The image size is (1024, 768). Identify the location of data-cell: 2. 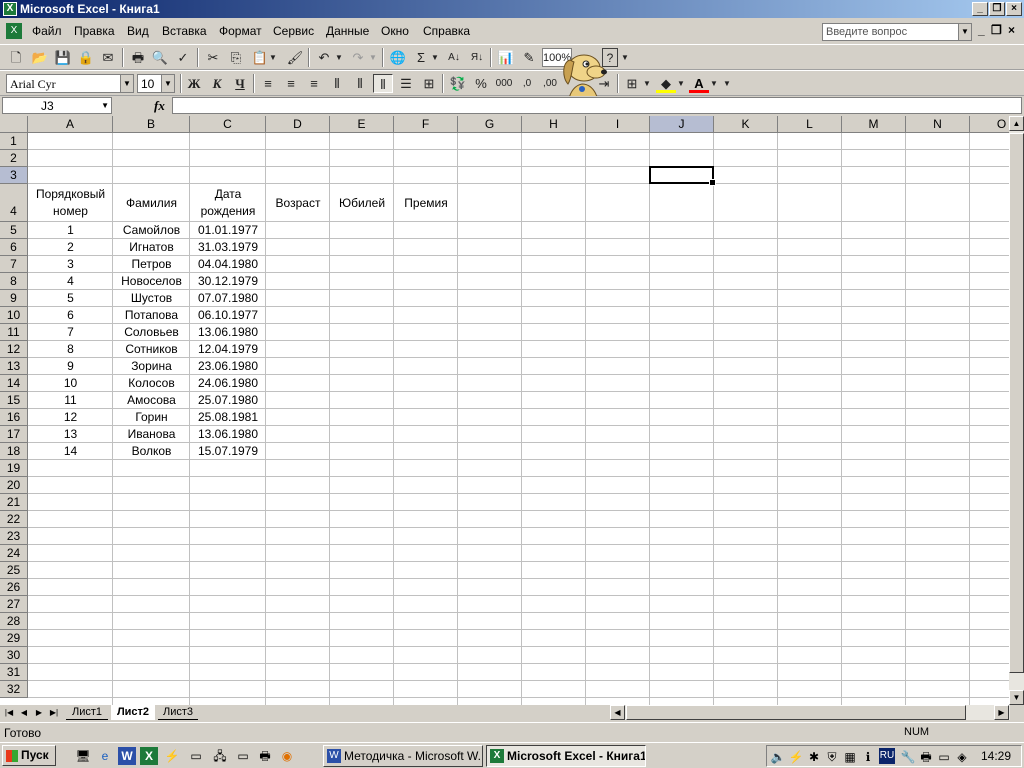
(70, 247).